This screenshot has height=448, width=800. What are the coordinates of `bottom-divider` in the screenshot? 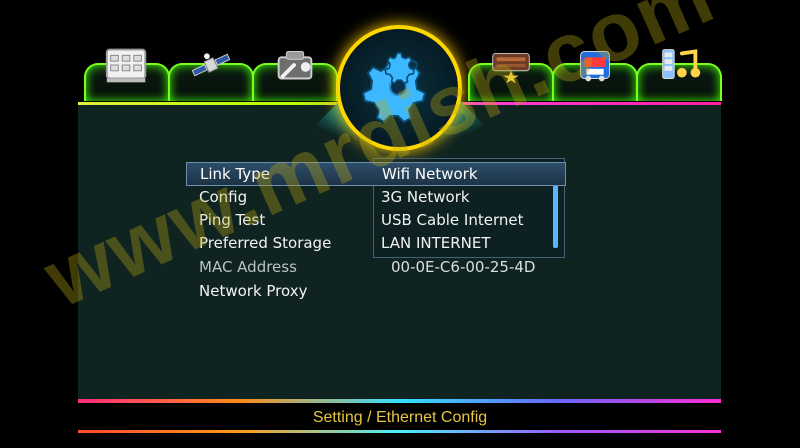 It's located at (399, 401).